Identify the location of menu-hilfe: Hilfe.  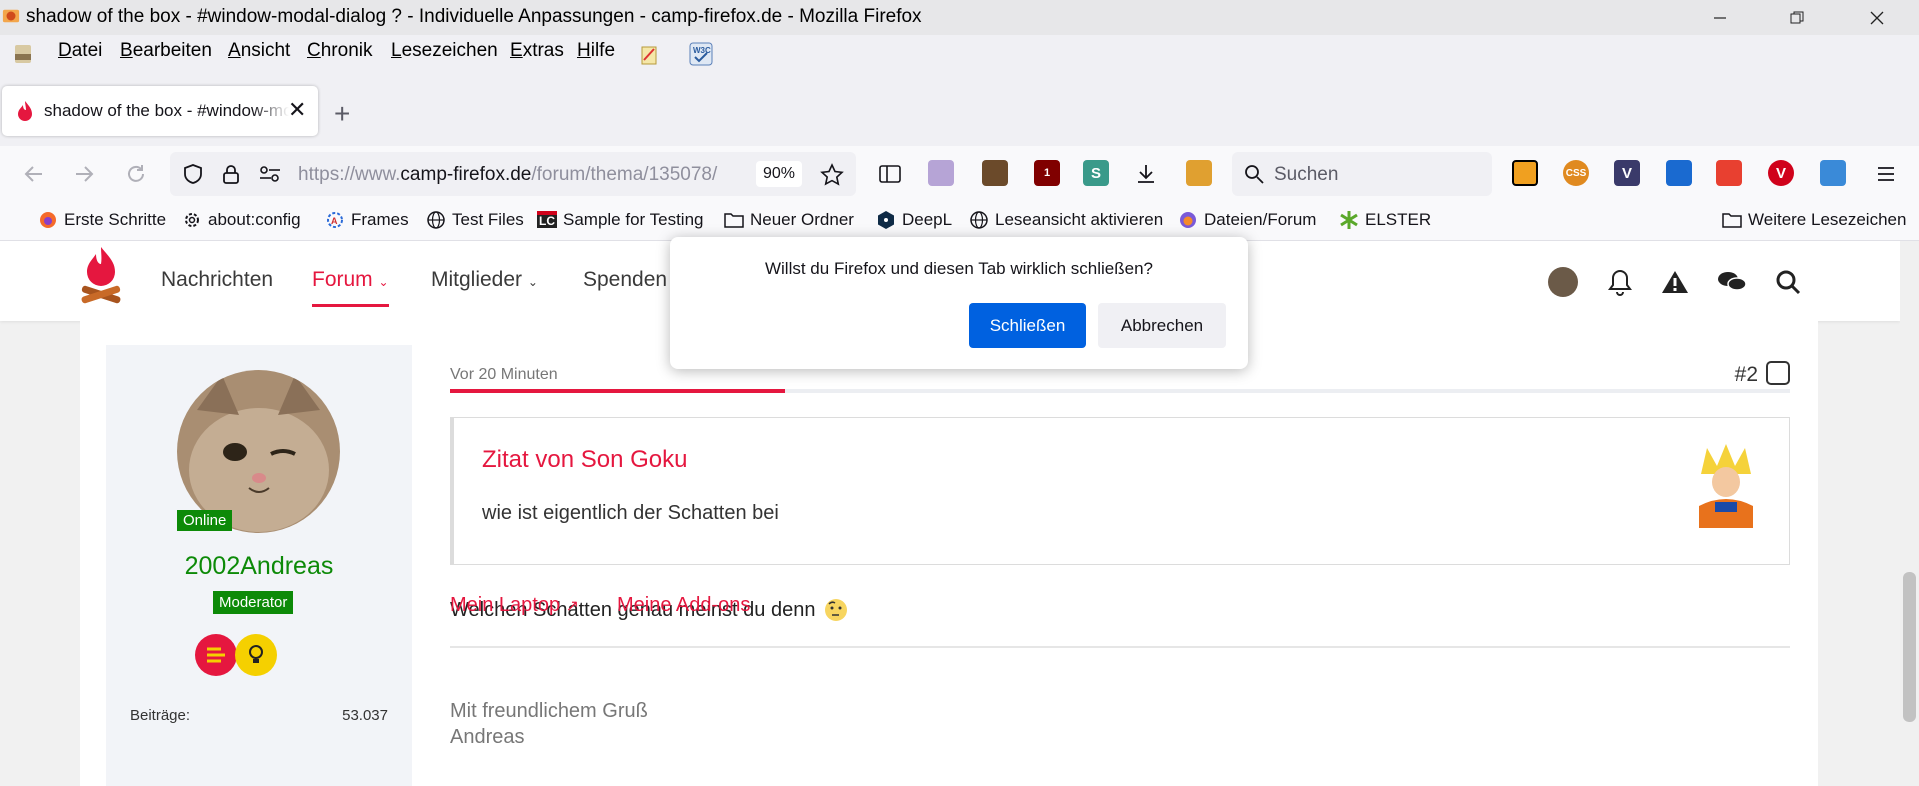
(596, 51).